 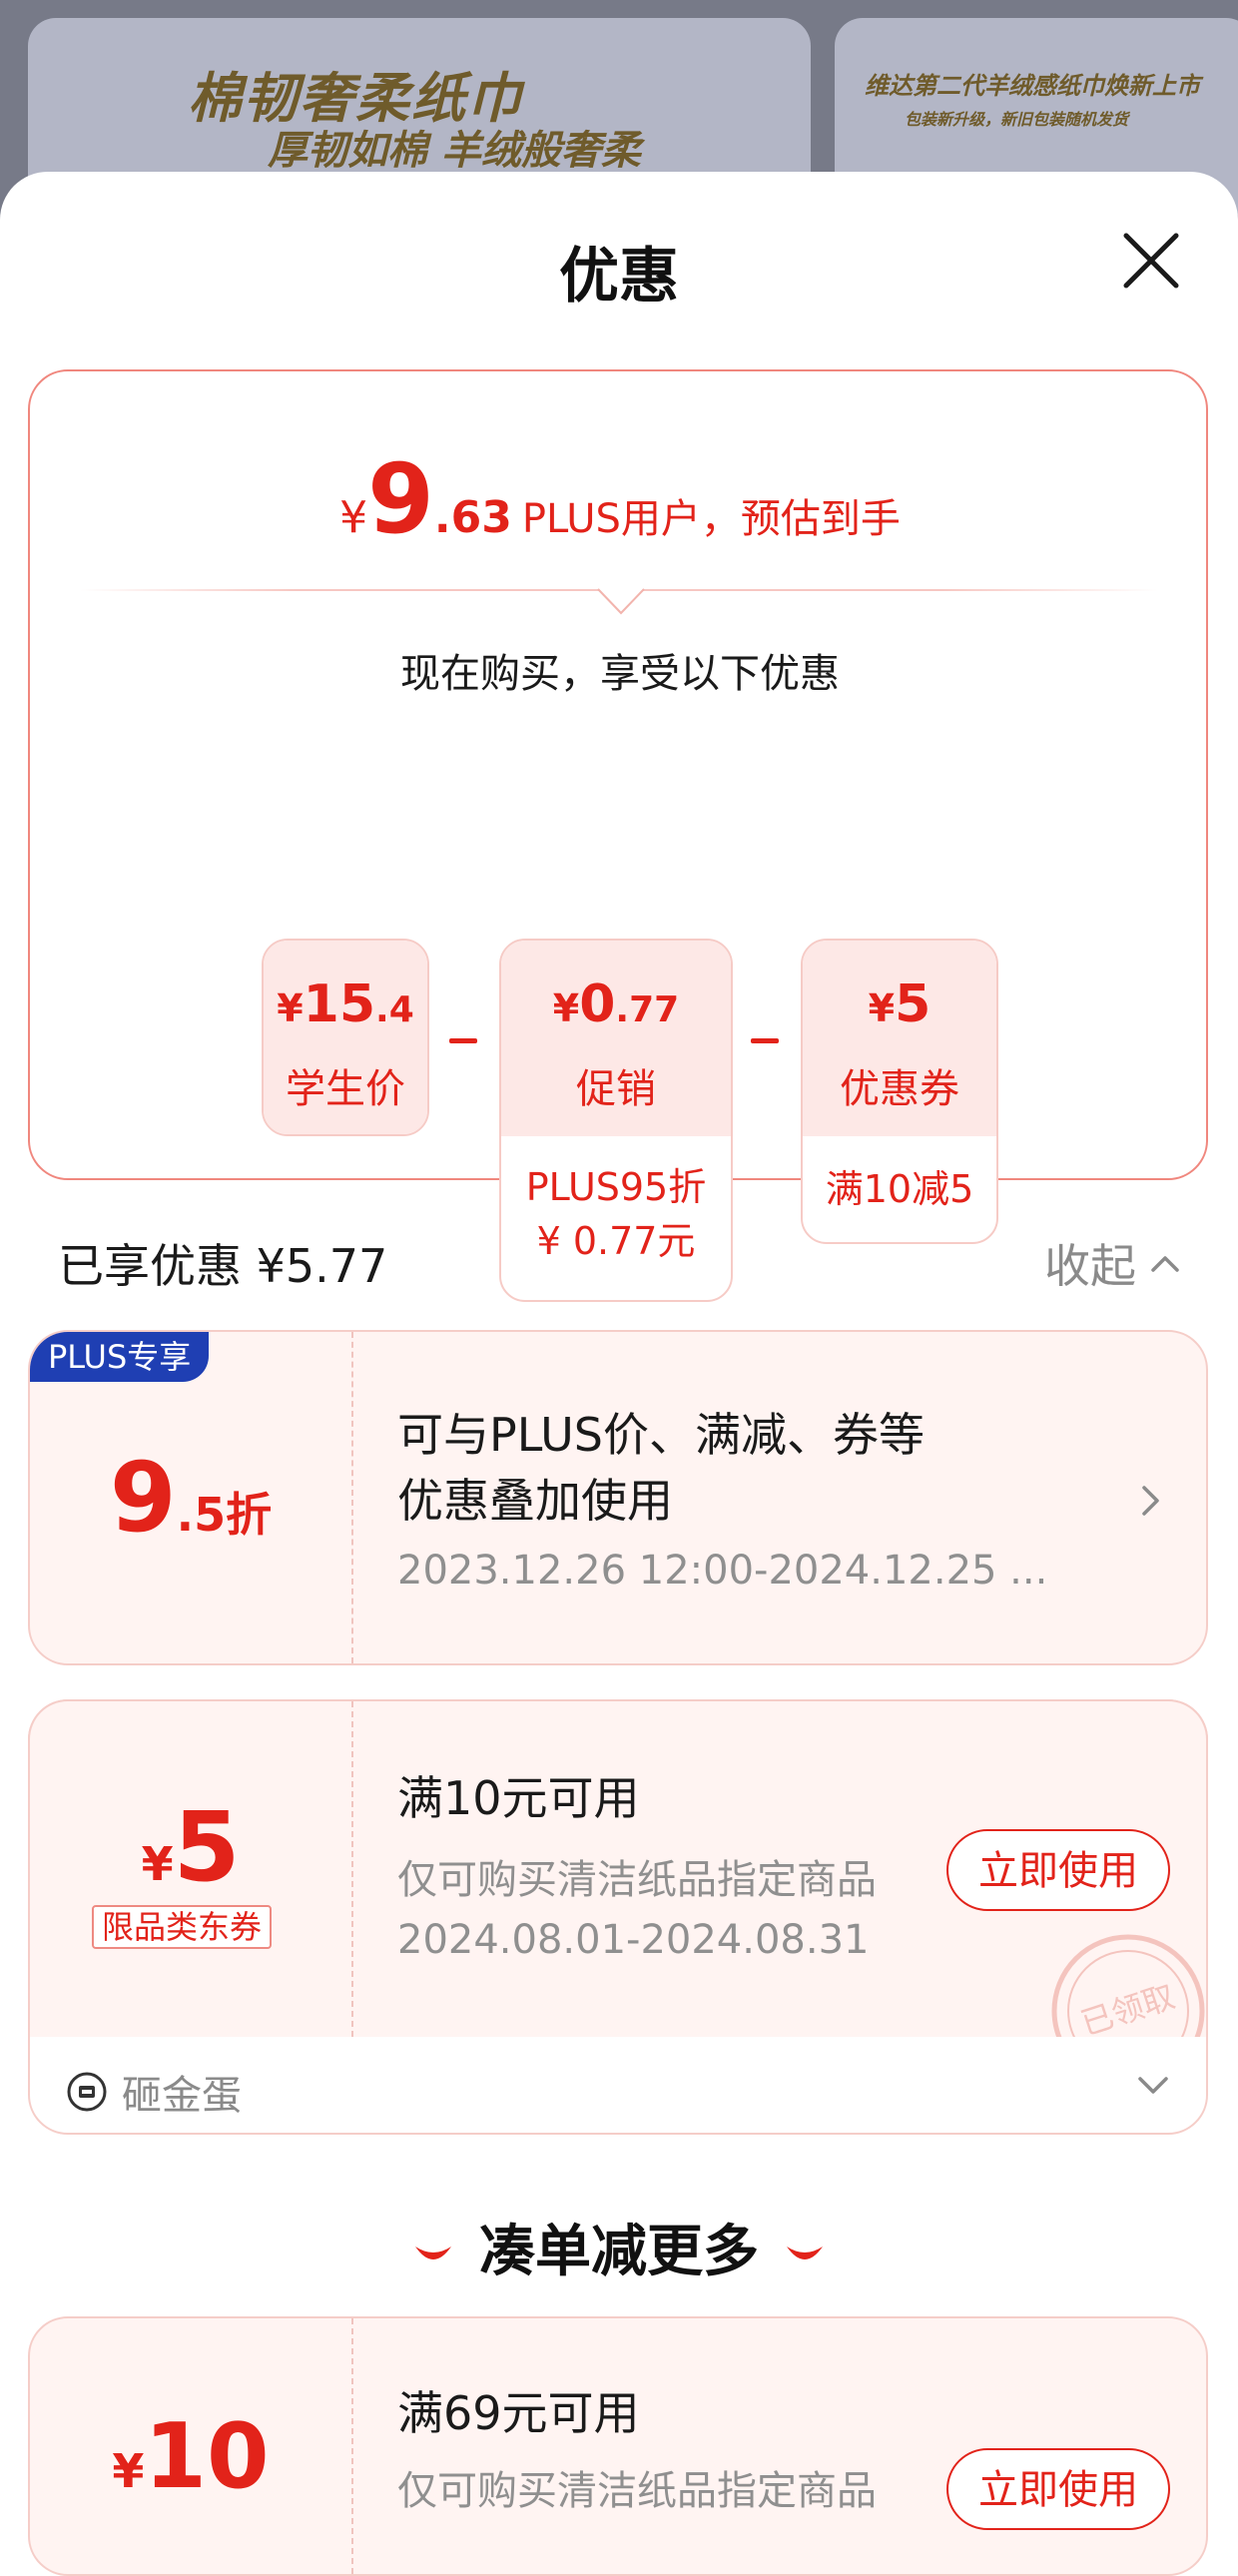 I want to click on banner-subline: 厚韧如棉 羊绒般奢柔, so click(x=454, y=151).